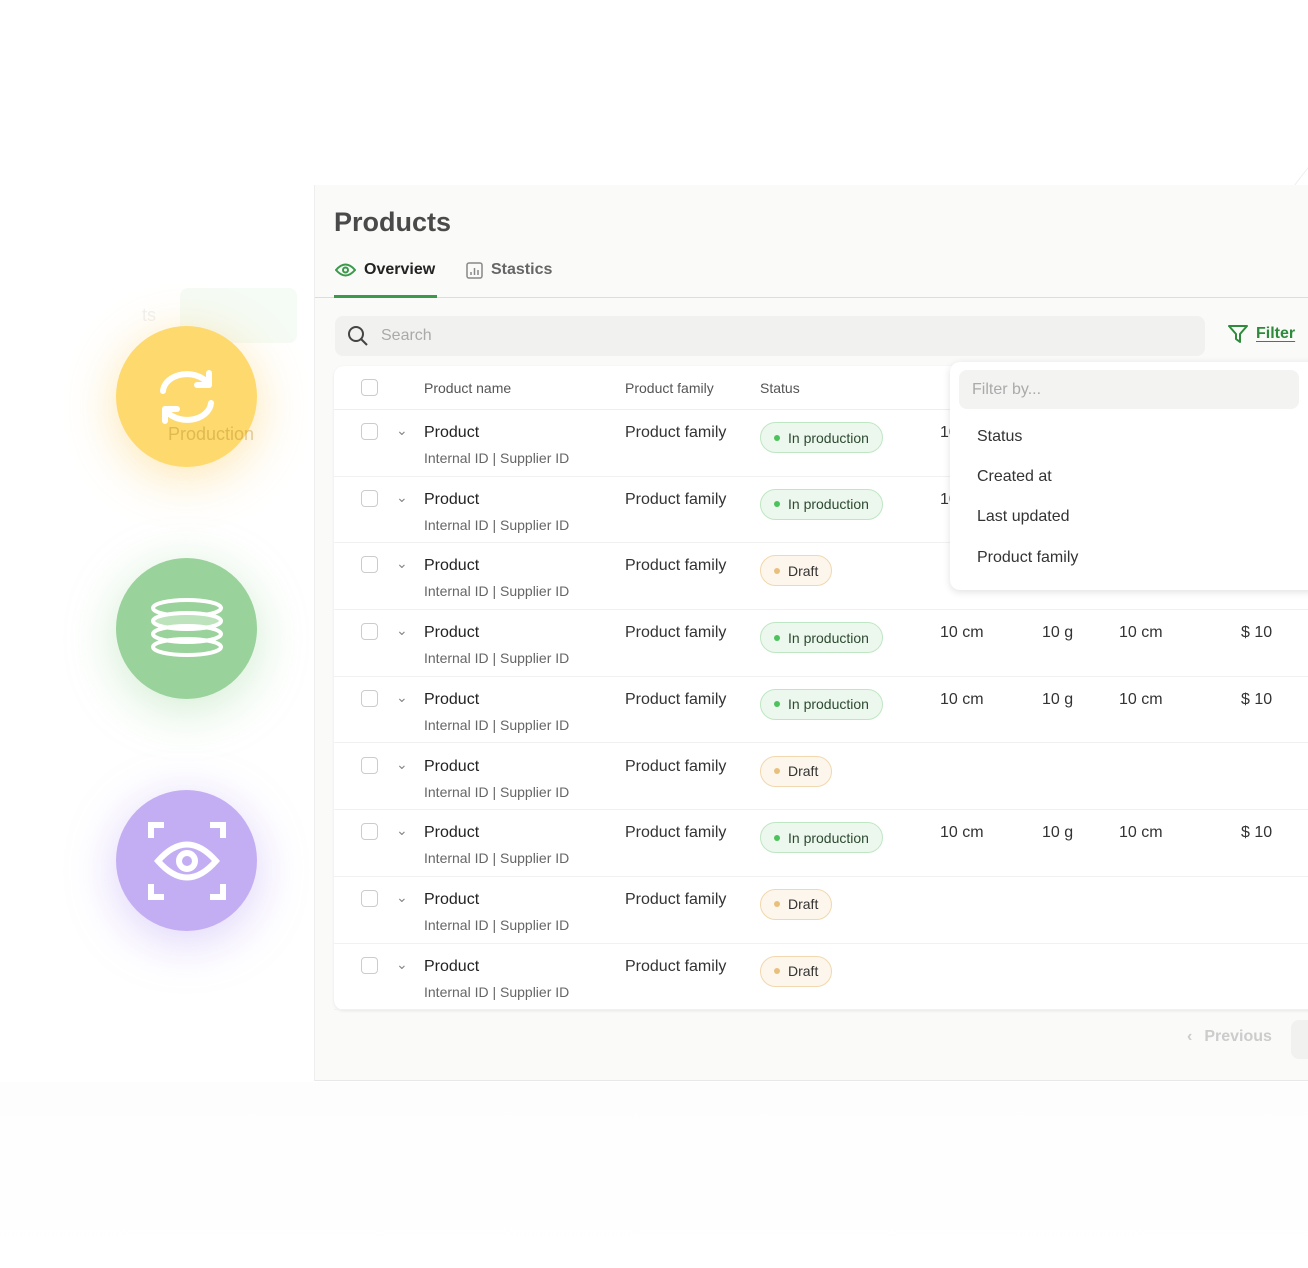  I want to click on eye-scan-feature-badge, so click(186, 860).